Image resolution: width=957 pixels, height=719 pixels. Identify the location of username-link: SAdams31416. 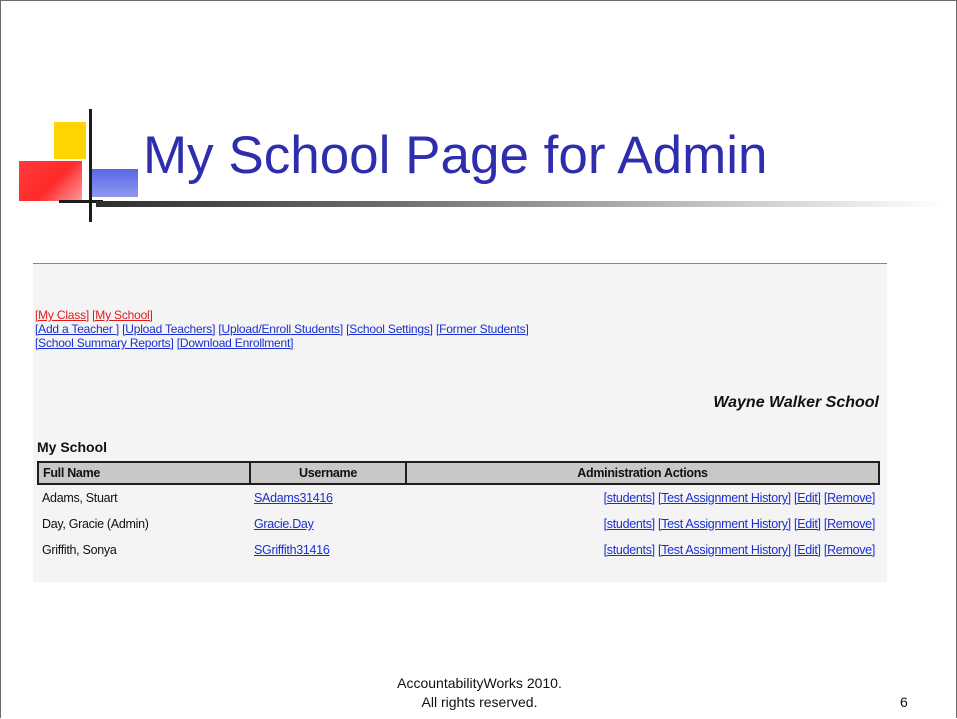
(293, 498).